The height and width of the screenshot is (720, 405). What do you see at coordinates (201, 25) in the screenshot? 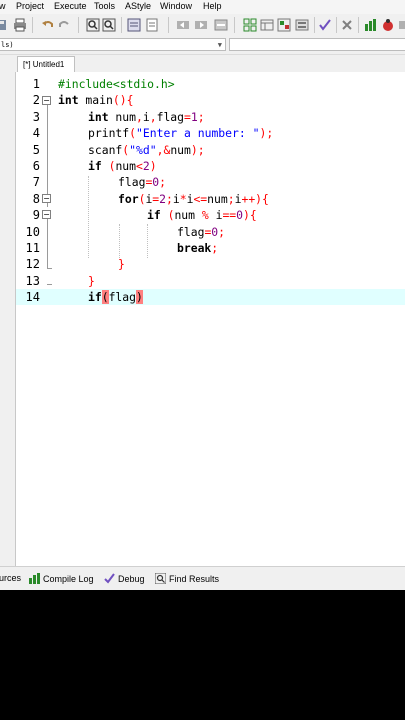
I see `unindent-icon` at bounding box center [201, 25].